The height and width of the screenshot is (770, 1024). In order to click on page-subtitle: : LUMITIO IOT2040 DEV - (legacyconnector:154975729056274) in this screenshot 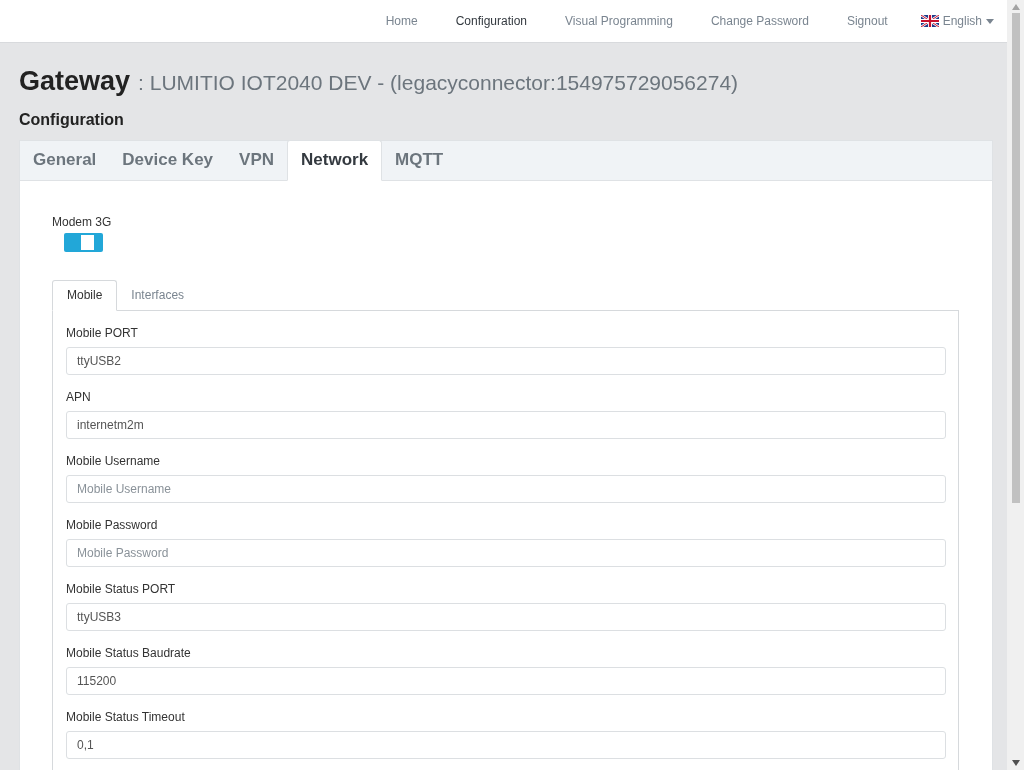, I will do `click(438, 83)`.